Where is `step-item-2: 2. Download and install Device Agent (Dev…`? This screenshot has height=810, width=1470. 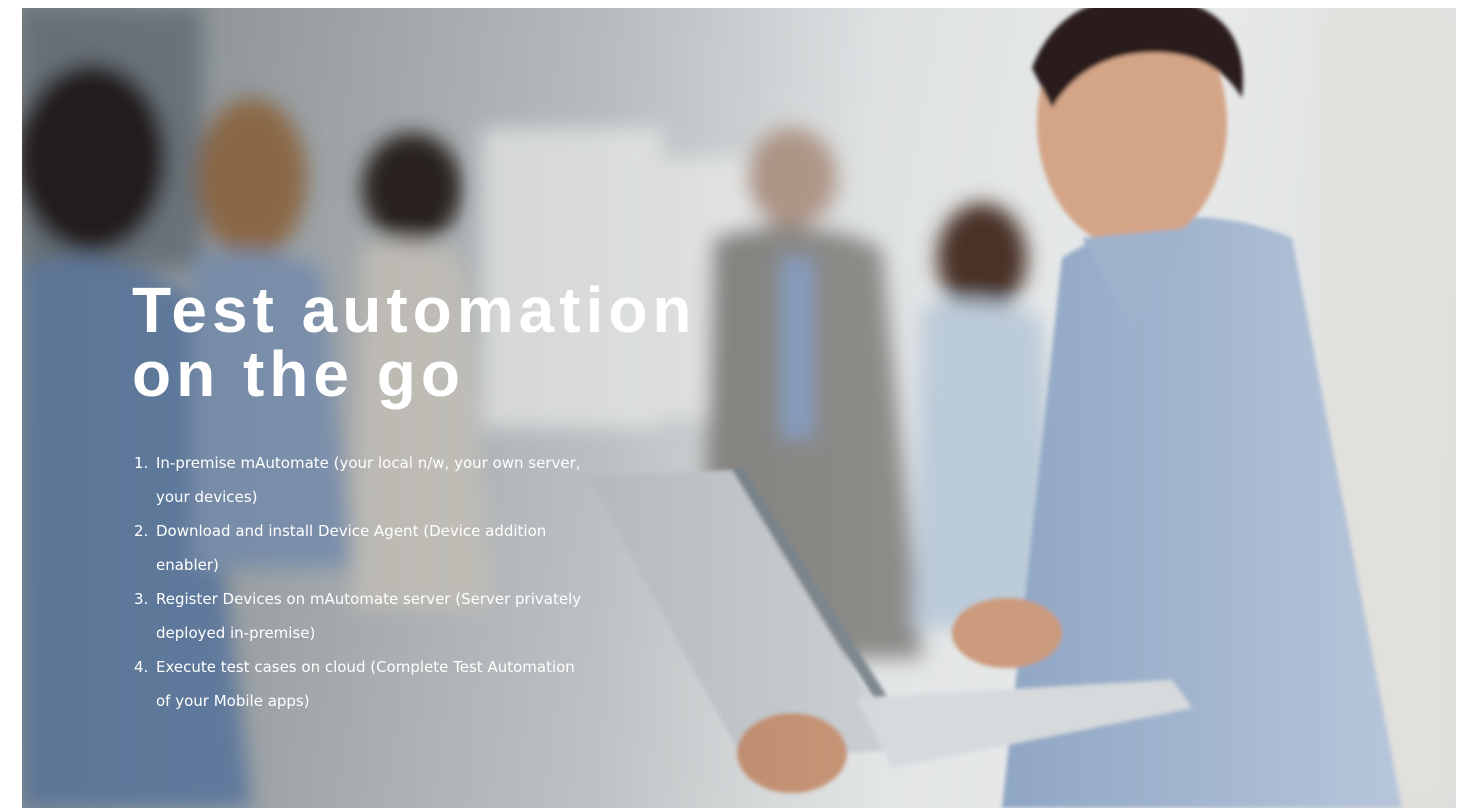 step-item-2: 2. Download and install Device Agent (Dev… is located at coordinates (364, 548).